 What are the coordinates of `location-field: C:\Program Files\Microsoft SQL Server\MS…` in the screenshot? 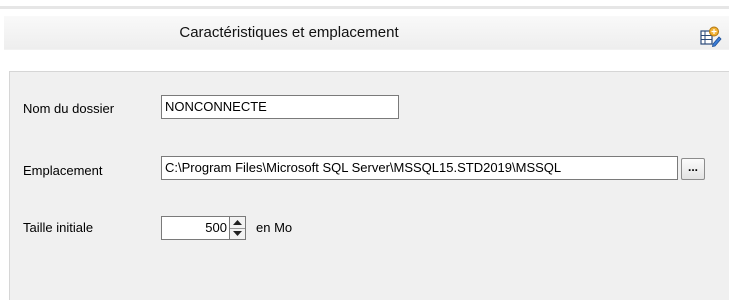 It's located at (419, 168).